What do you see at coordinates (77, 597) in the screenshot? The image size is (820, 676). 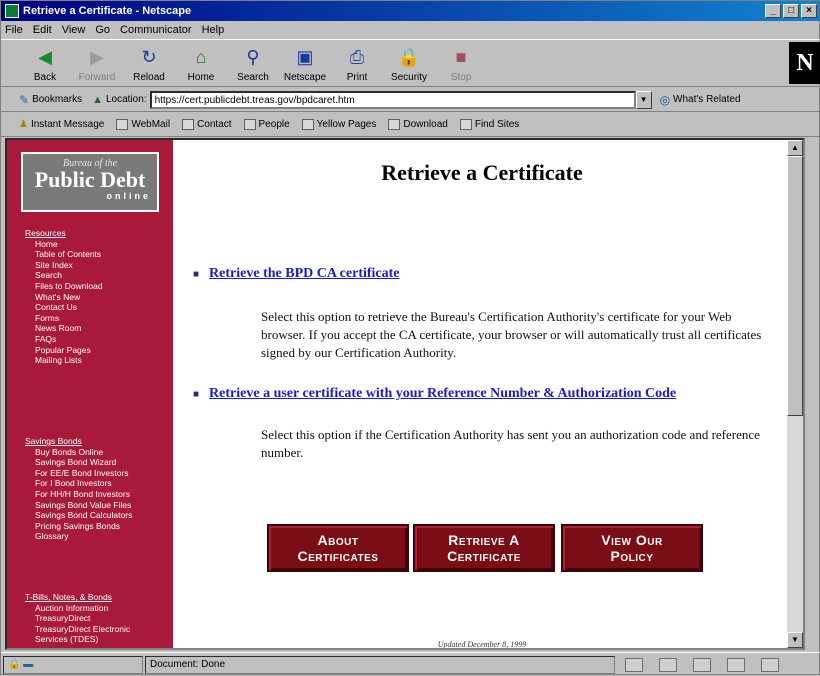 I see `tbills-heading: T-Bills, Notes, & Bonds` at bounding box center [77, 597].